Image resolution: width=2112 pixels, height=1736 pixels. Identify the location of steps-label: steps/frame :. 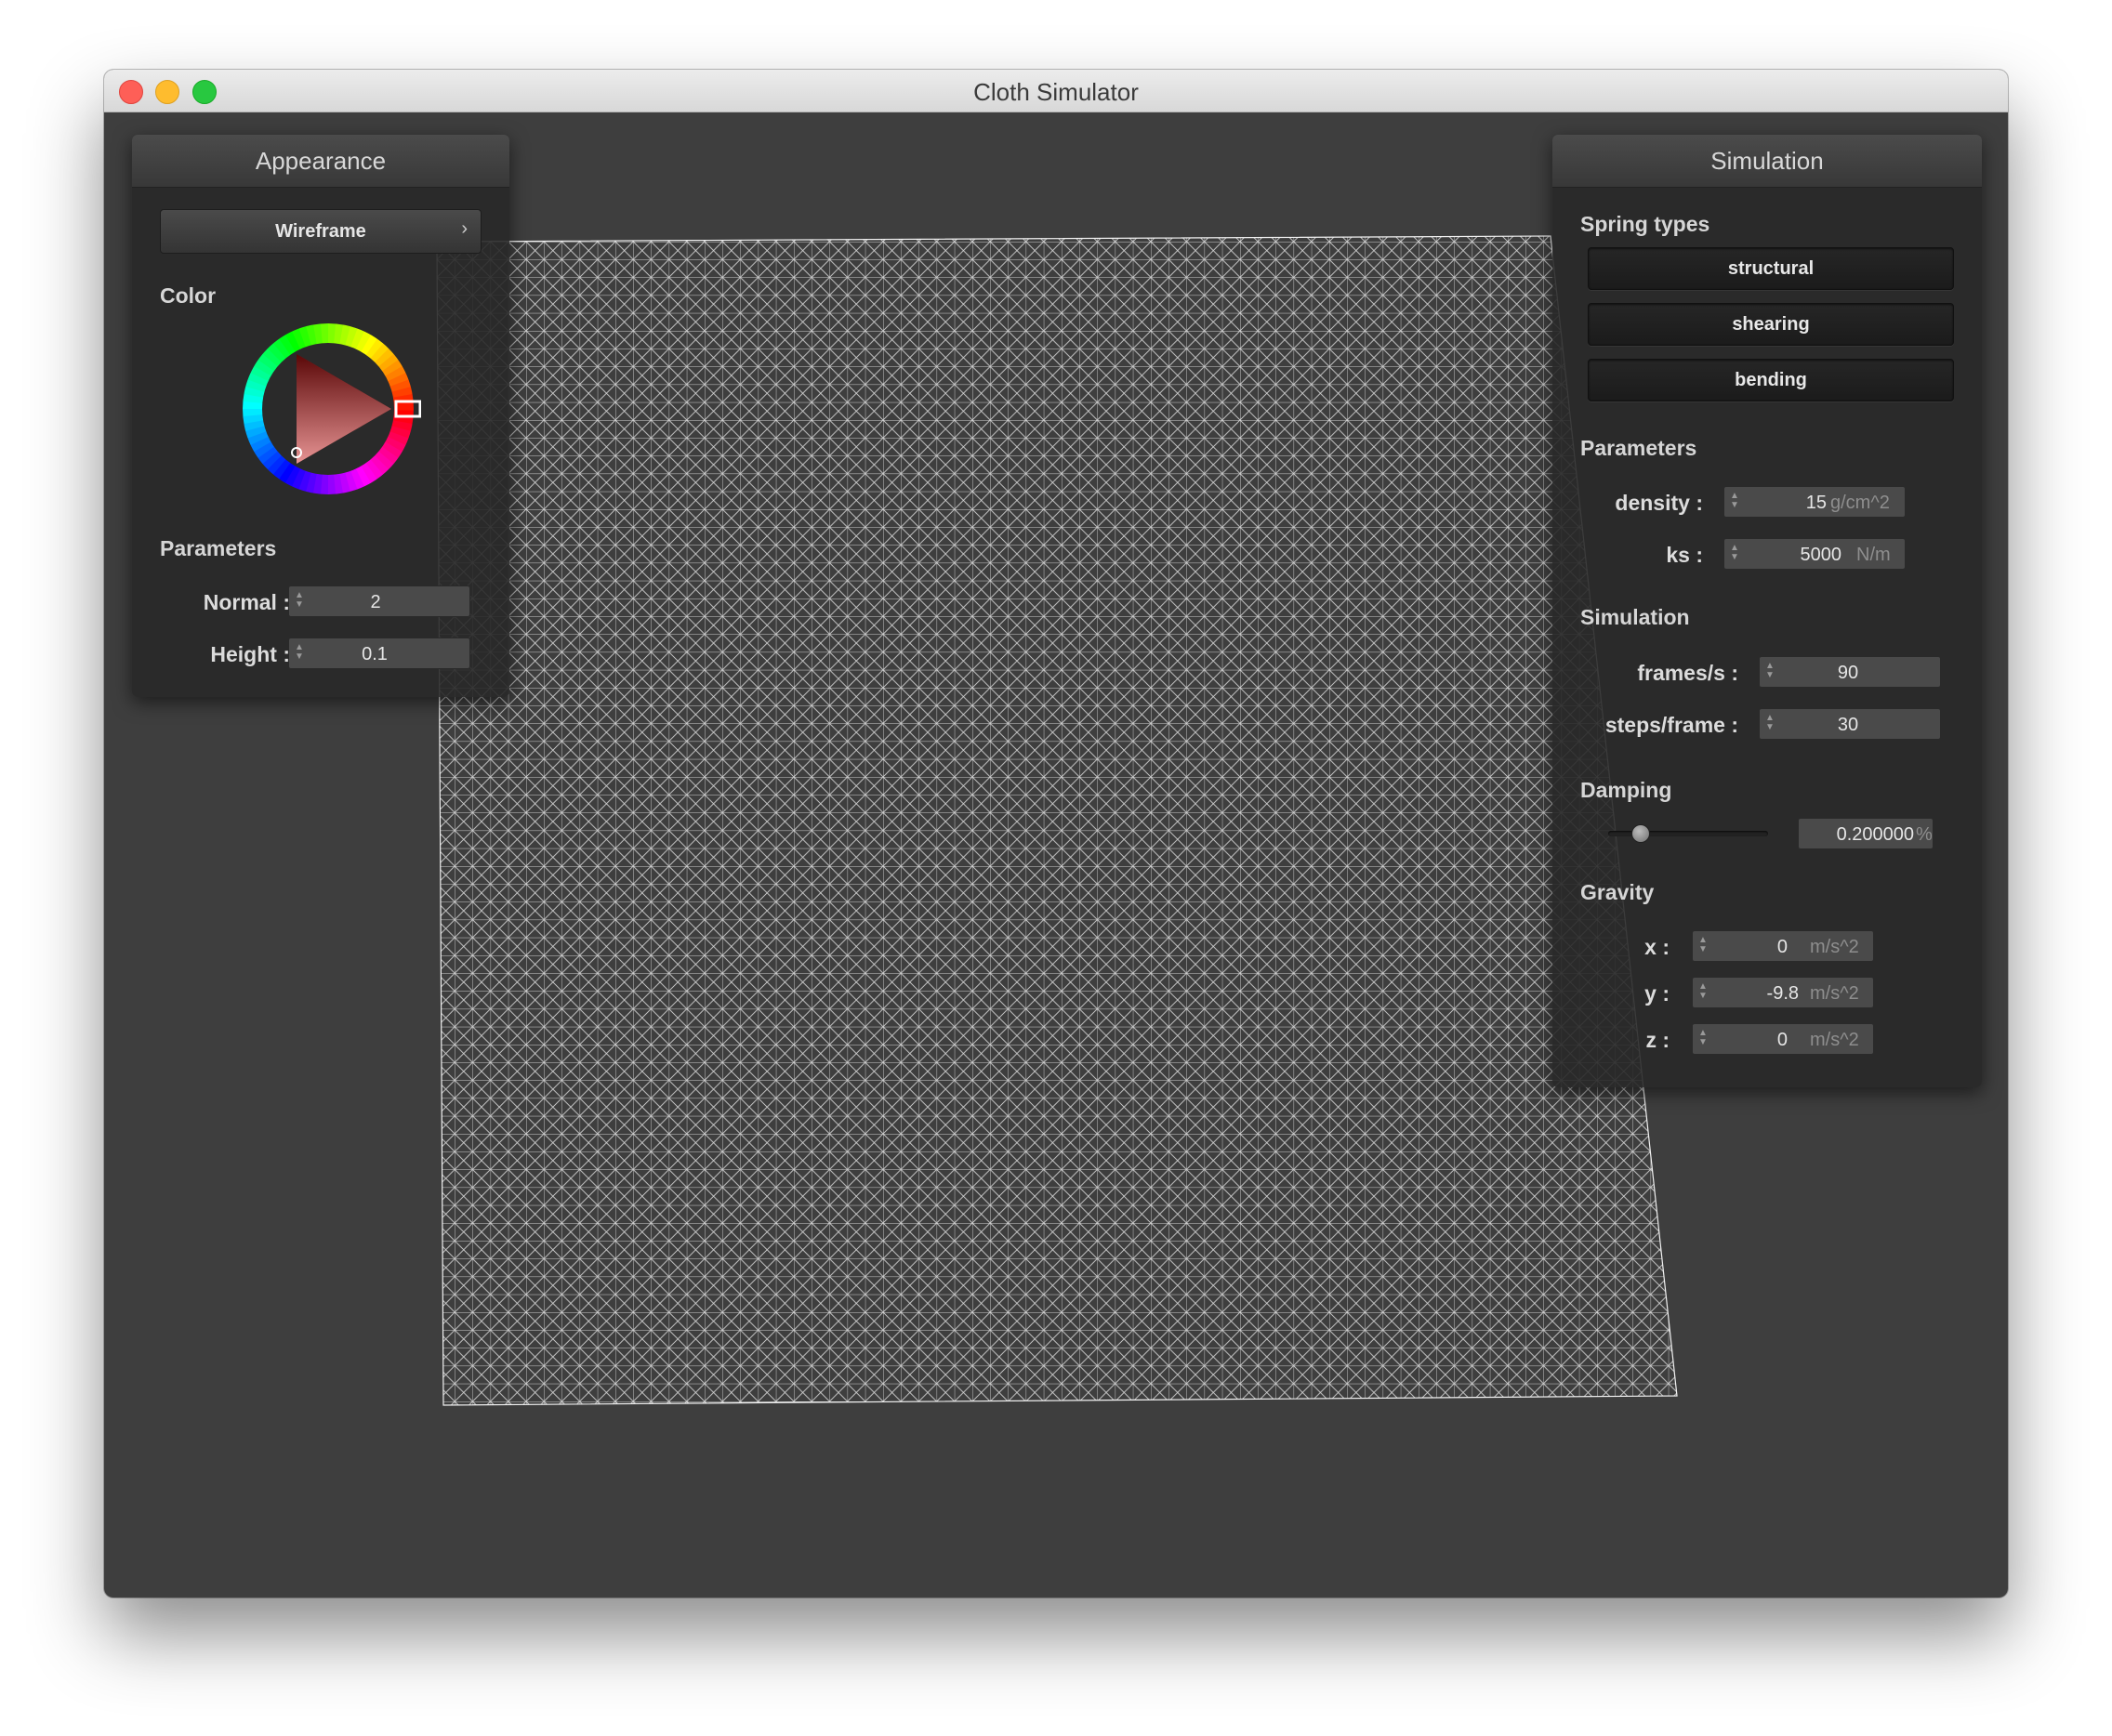
(1671, 725).